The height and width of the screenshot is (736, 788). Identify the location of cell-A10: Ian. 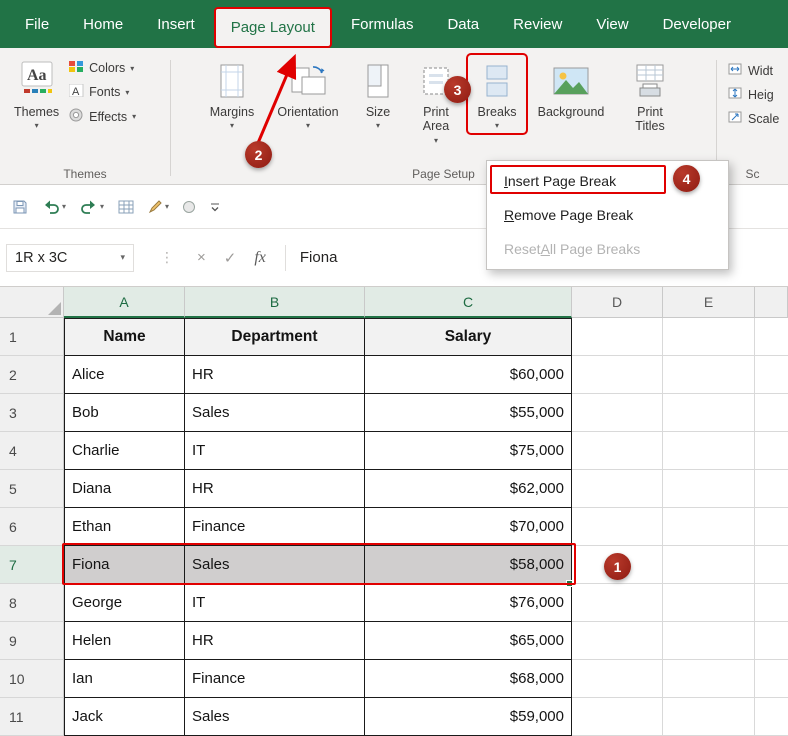
(124, 679).